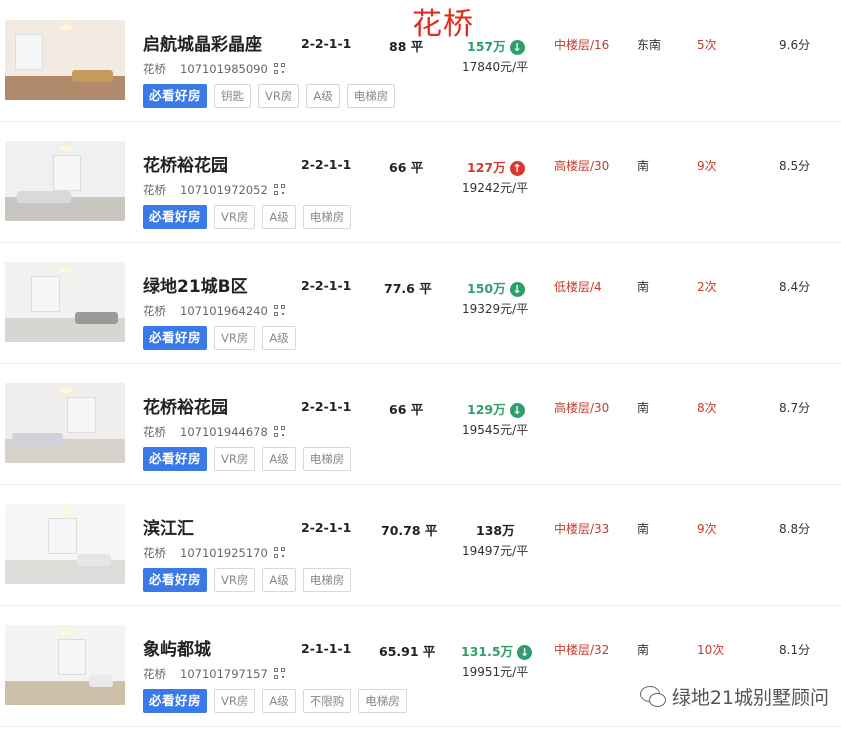 The height and width of the screenshot is (733, 841). Describe the element at coordinates (224, 674) in the screenshot. I see `listing-code: 107101797157` at that location.